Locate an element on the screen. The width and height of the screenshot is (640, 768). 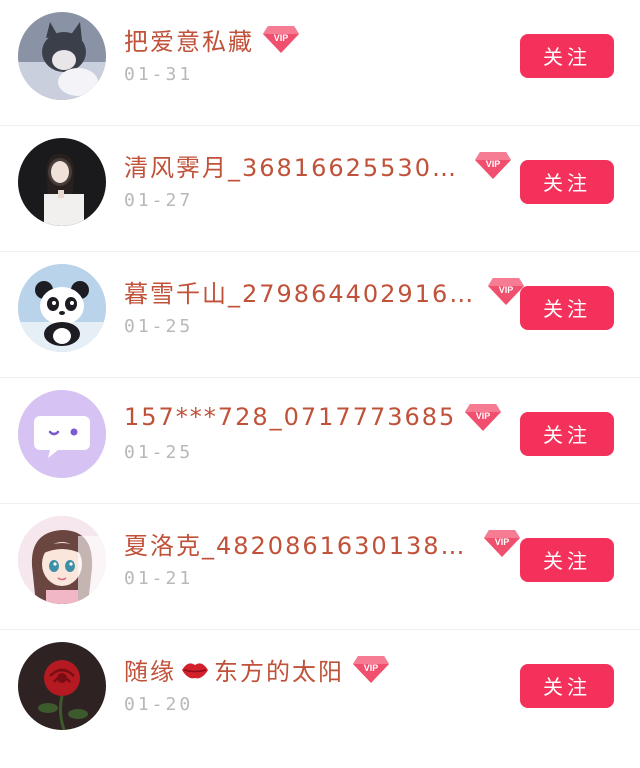
follow-date: 01-31 is located at coordinates (159, 74).